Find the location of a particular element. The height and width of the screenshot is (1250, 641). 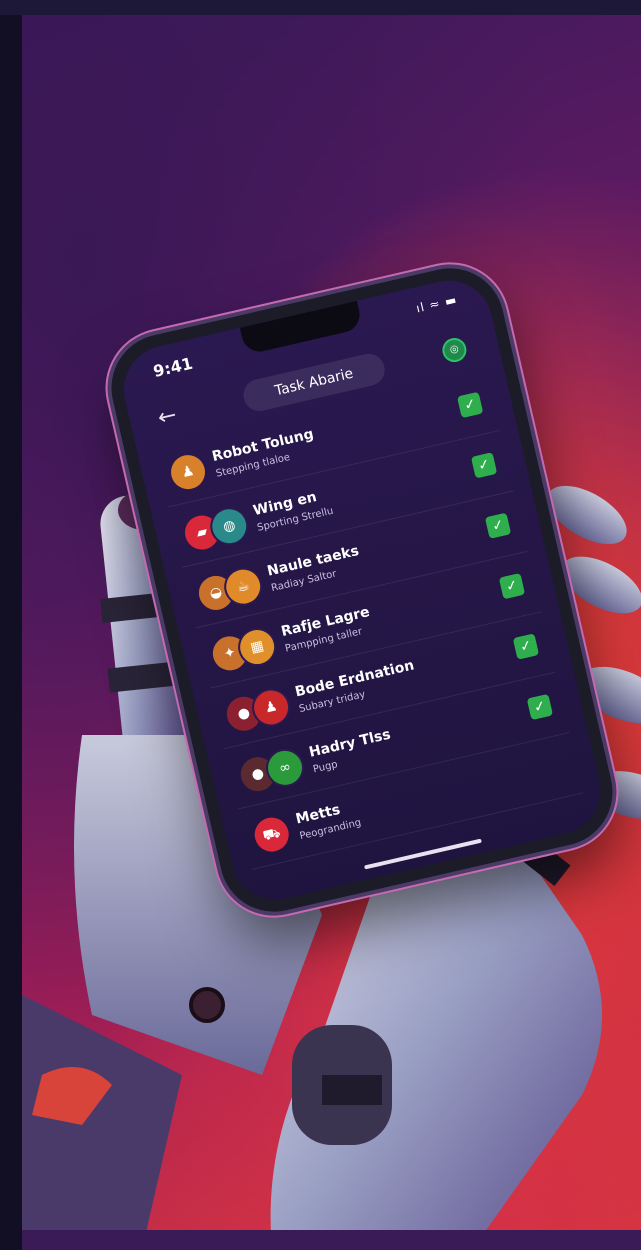

cart-icon: ⛟ is located at coordinates (272, 834).